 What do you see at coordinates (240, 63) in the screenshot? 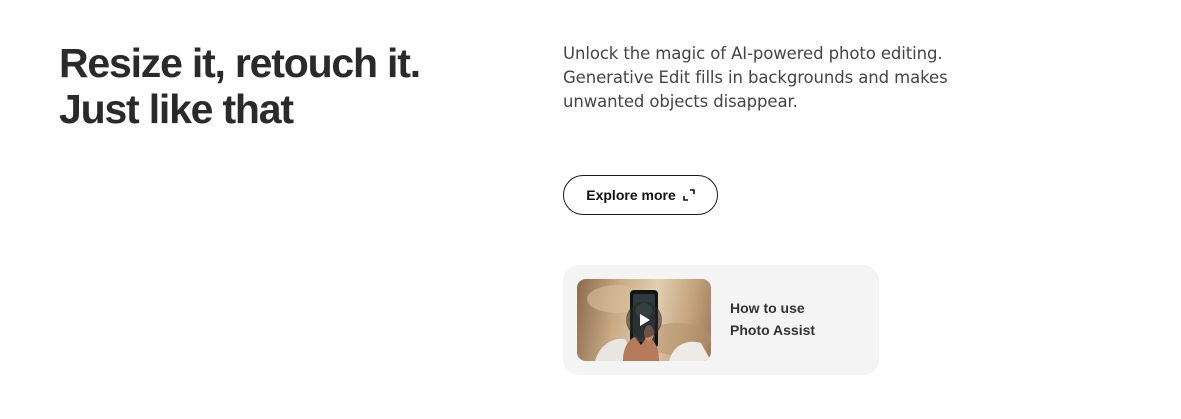
I see `headline-line-1: Resize it, retouch it.` at bounding box center [240, 63].